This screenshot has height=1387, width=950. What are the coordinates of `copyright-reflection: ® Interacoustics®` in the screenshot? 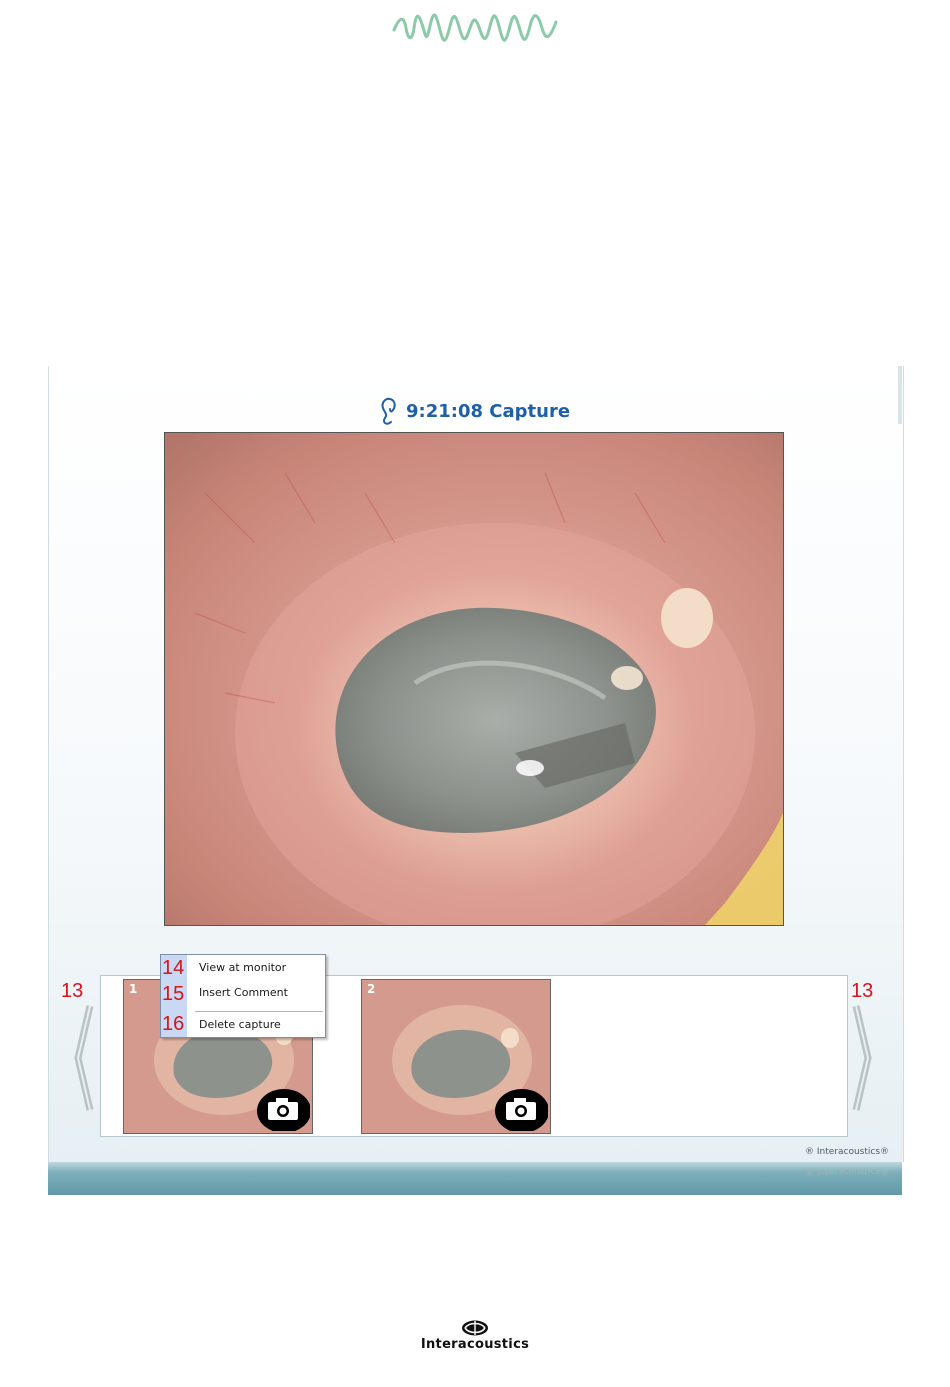 It's located at (847, 1171).